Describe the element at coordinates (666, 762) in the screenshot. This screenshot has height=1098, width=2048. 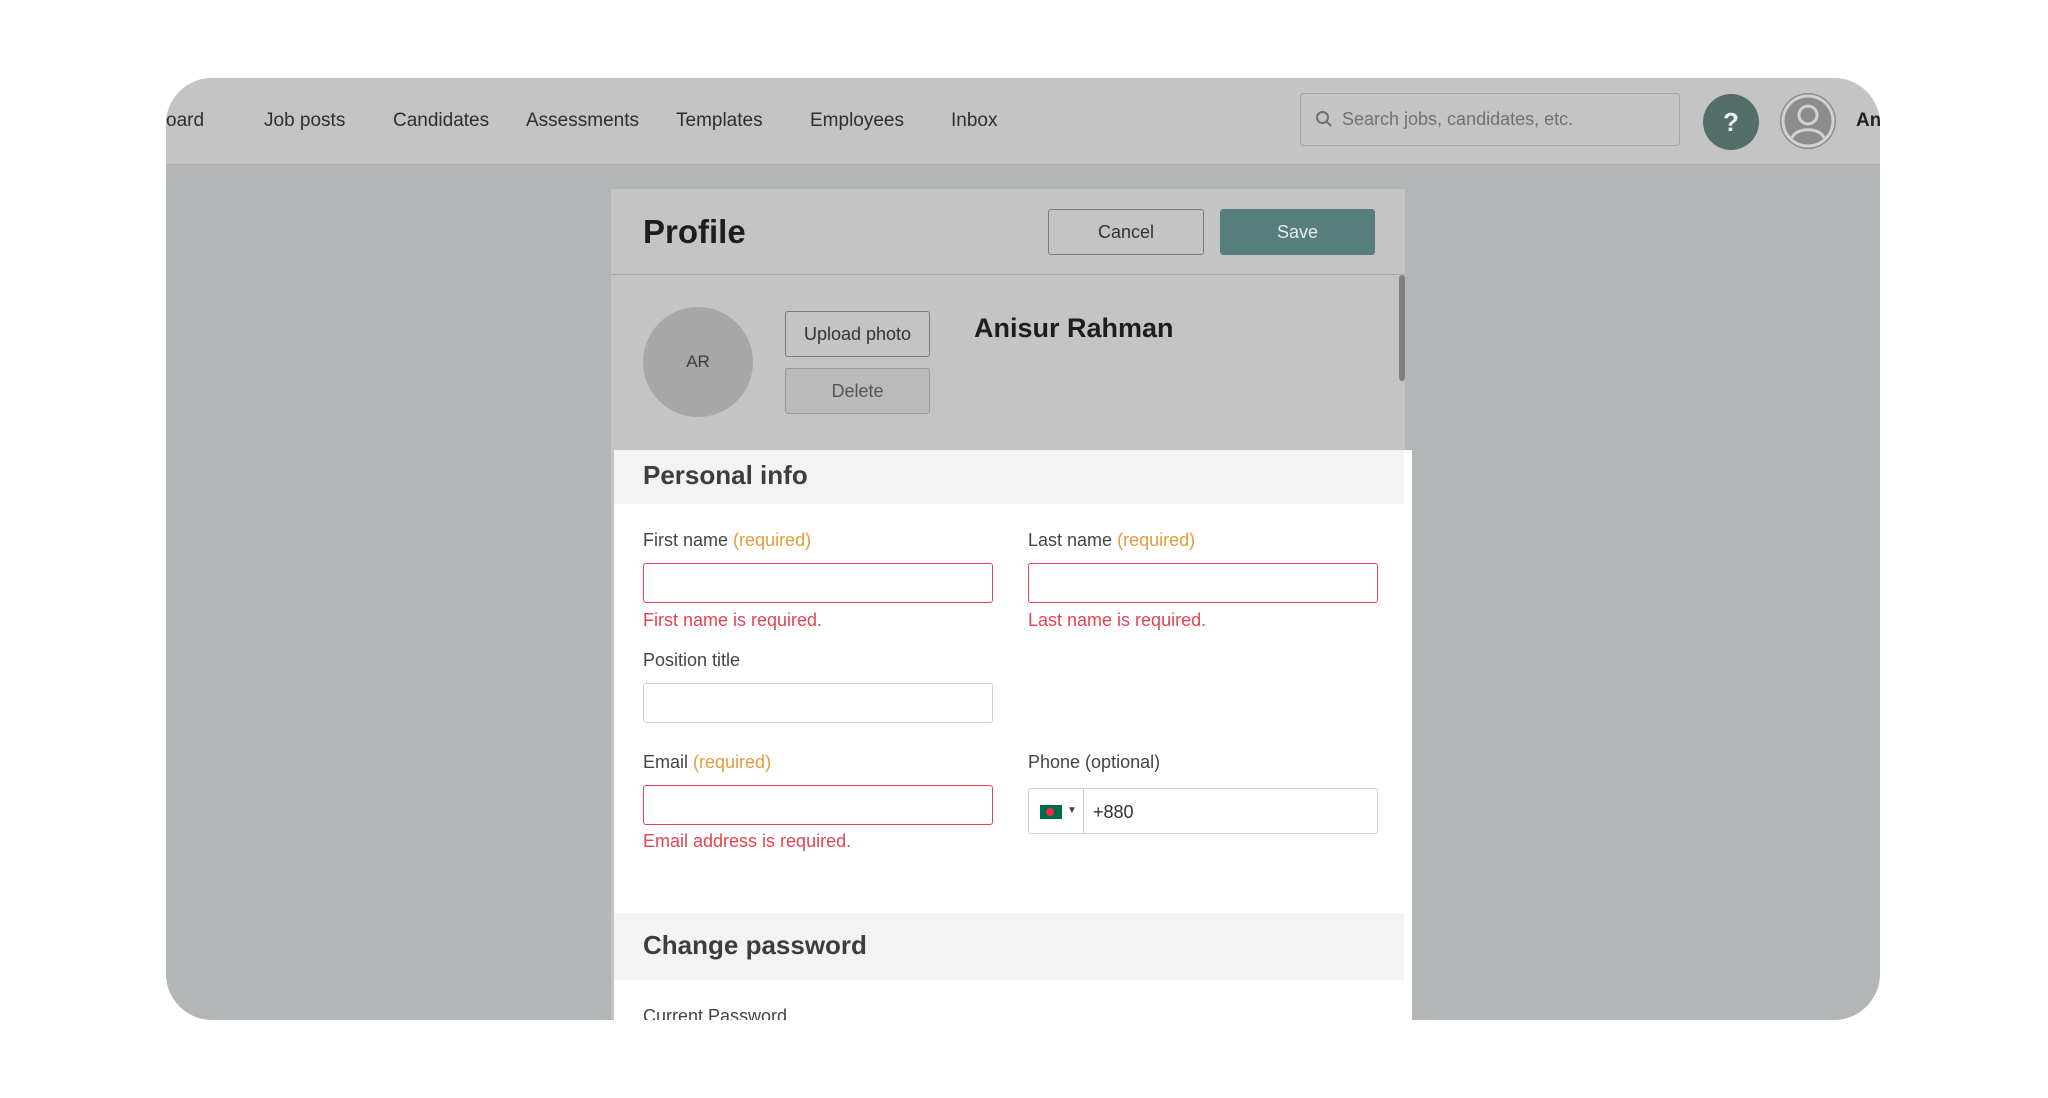
I see `email-label-text: Email` at that location.